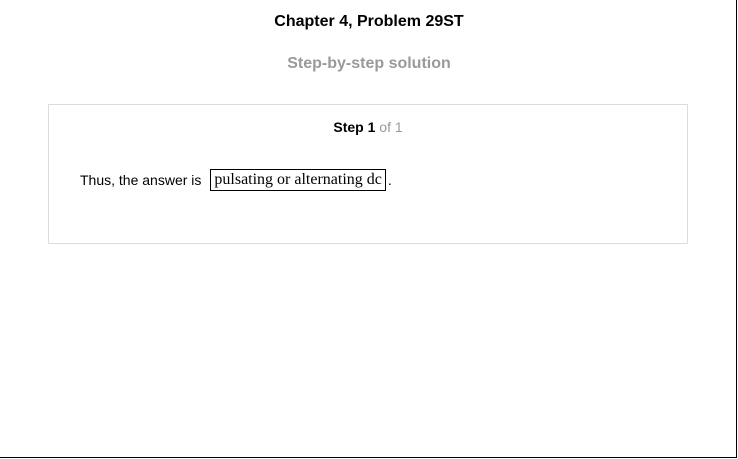 The image size is (738, 459). What do you see at coordinates (348, 127) in the screenshot?
I see `step-label-text: Step` at bounding box center [348, 127].